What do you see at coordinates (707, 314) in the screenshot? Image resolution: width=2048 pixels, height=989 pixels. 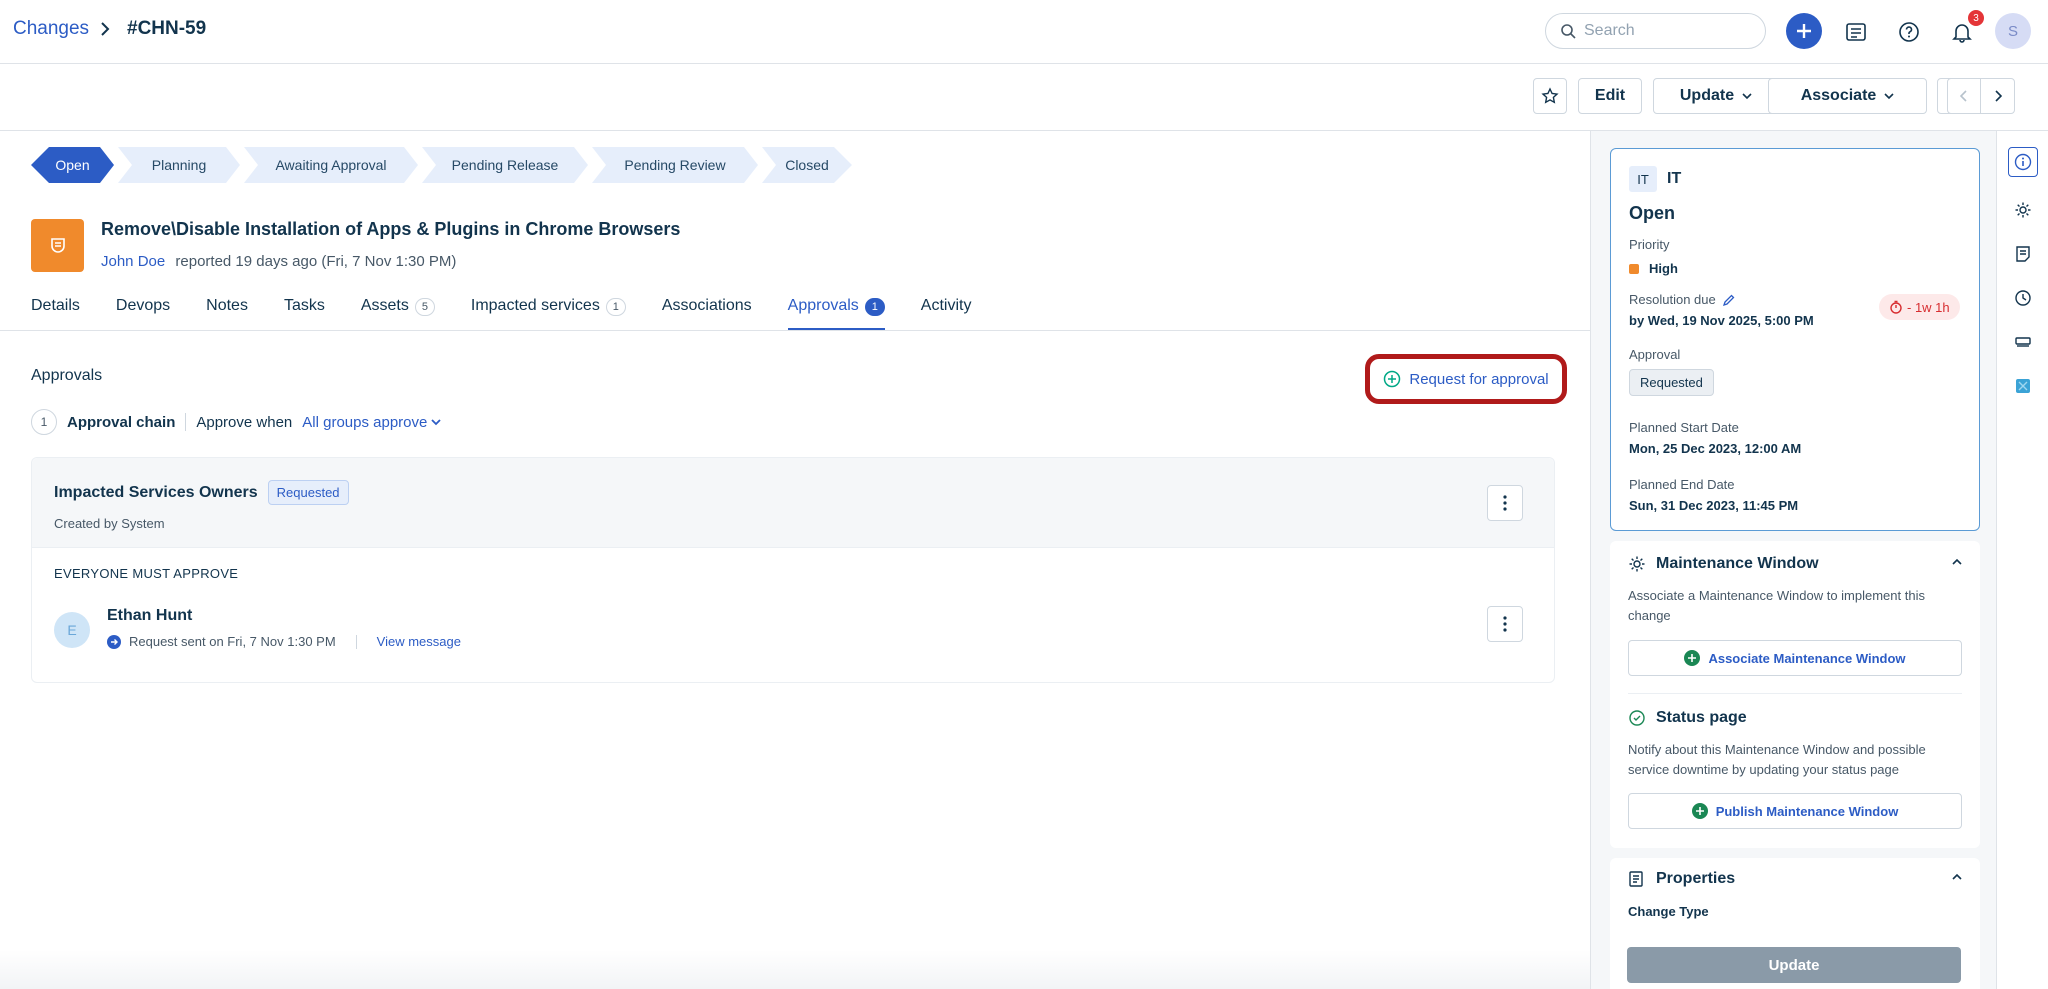 I see `tab-associations: Associations` at bounding box center [707, 314].